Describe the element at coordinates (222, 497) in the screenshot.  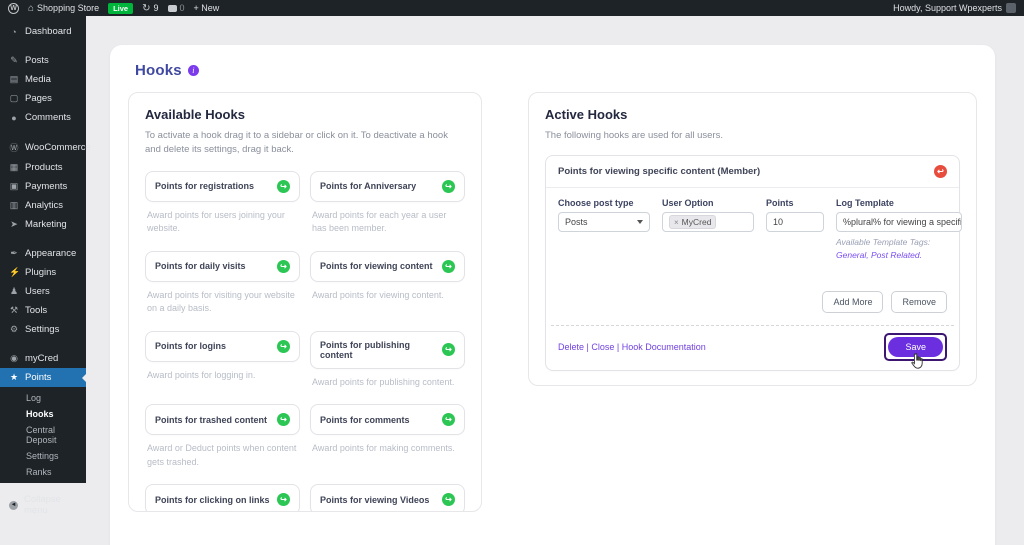
I see `available-hook-card: Points for clicking on links ↪` at that location.